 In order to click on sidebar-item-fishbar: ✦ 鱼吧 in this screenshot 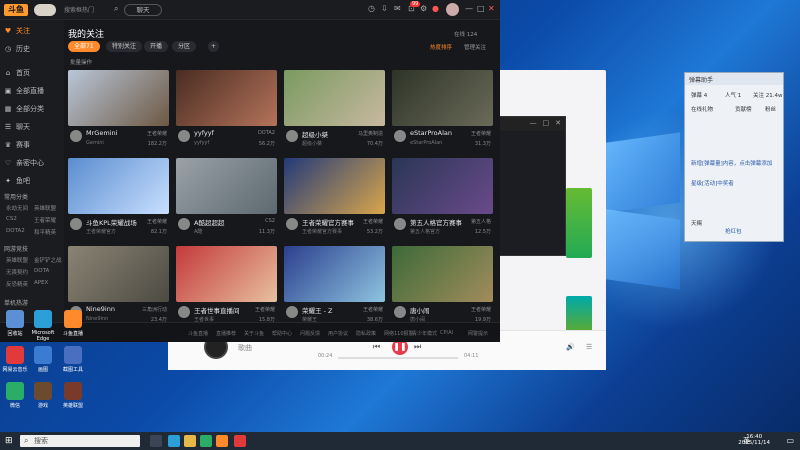, I will do `click(32, 181)`.